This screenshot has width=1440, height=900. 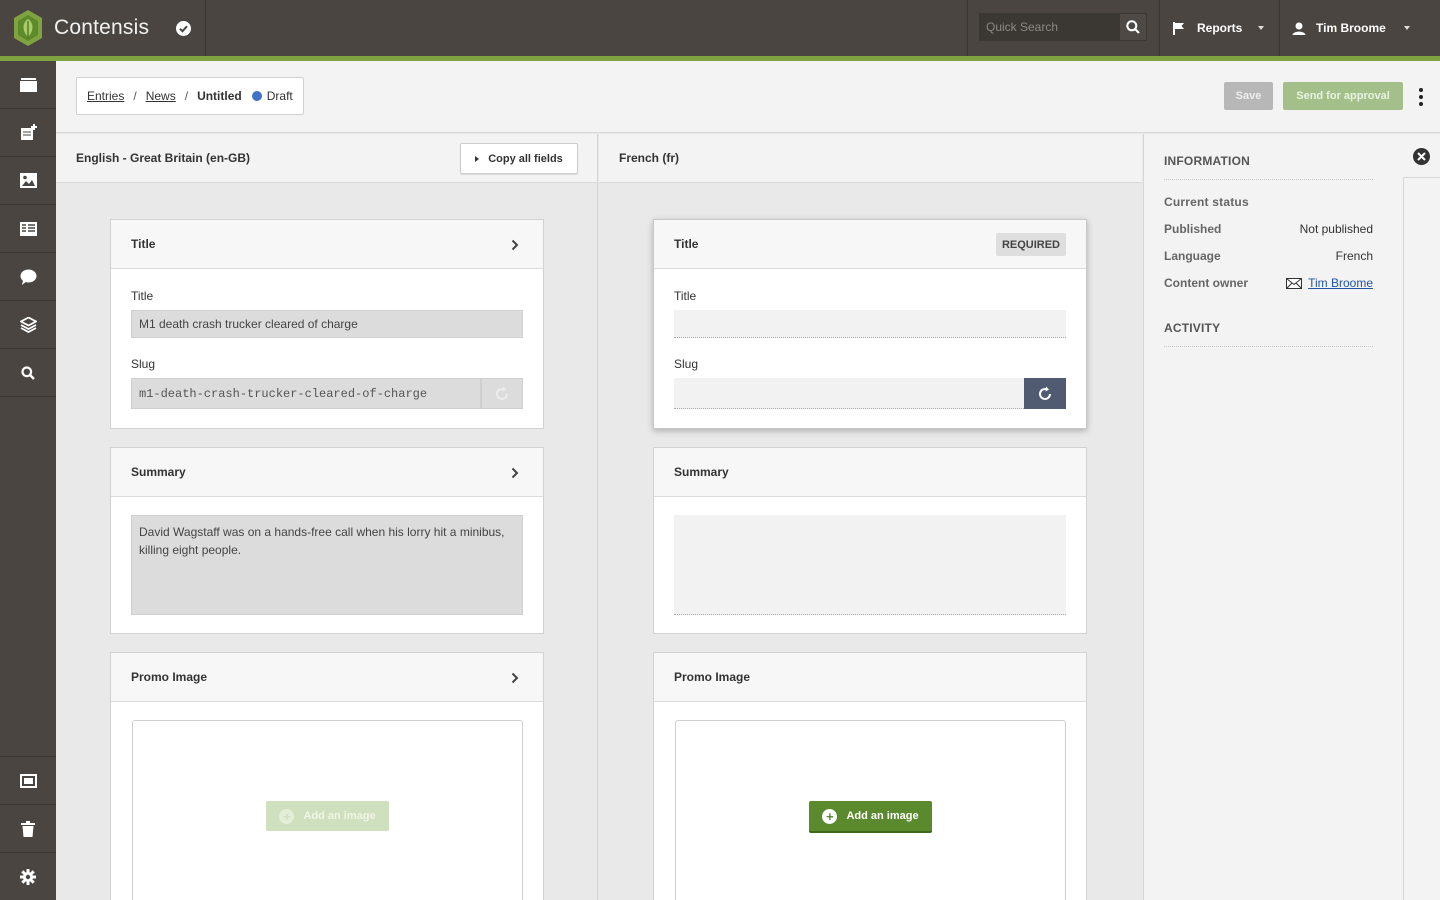 What do you see at coordinates (849, 393) in the screenshot?
I see `slug-field` at bounding box center [849, 393].